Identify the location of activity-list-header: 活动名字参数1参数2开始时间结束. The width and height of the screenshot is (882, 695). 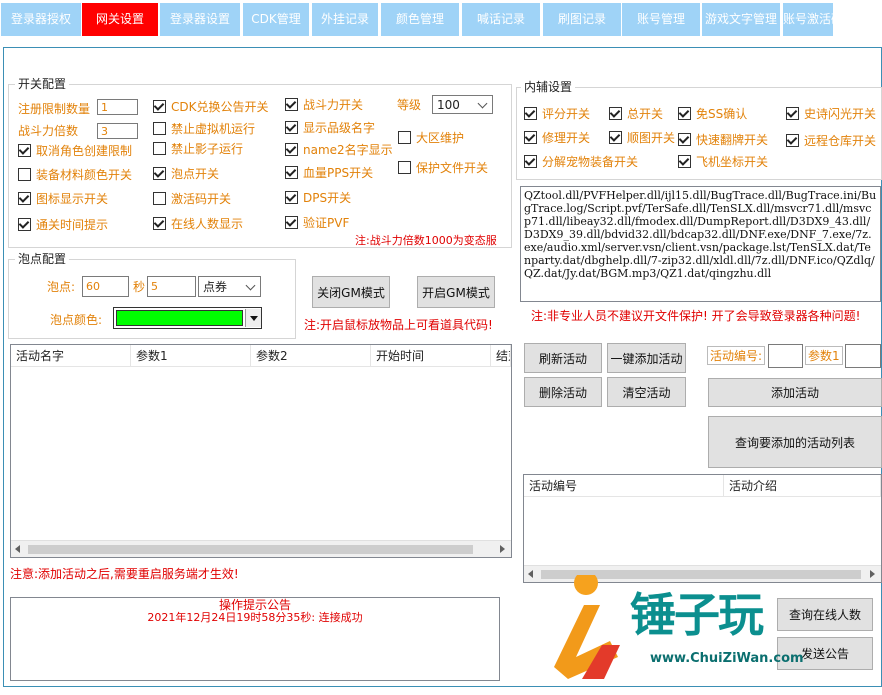
(261, 356).